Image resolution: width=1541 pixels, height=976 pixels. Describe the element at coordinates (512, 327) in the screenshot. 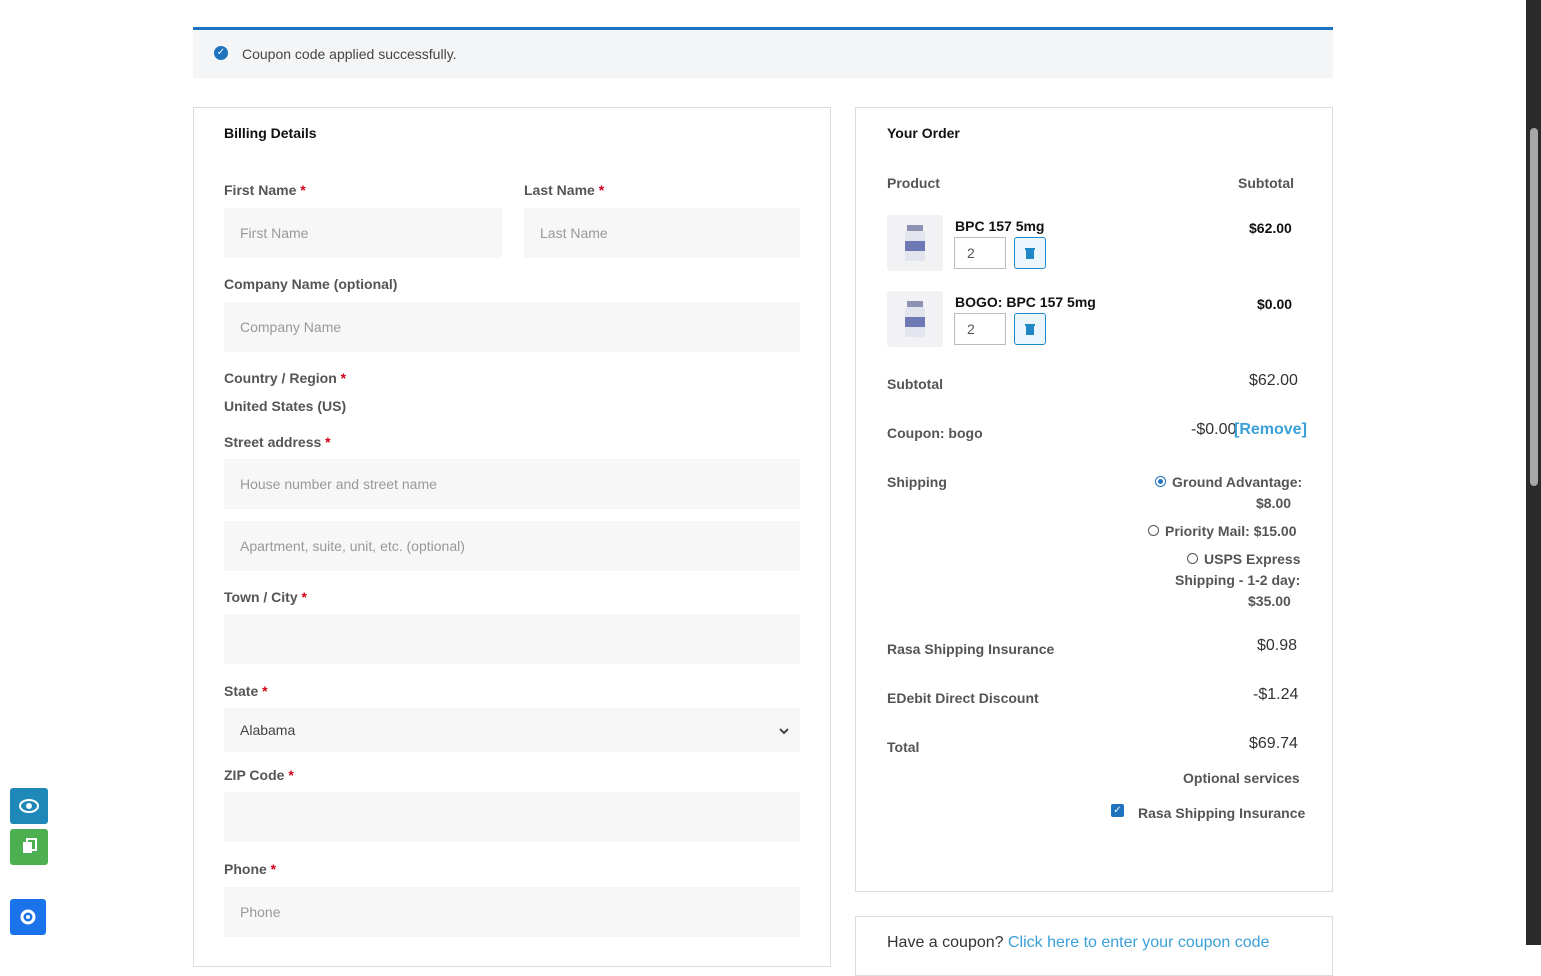

I see `company-input: Company Name` at that location.